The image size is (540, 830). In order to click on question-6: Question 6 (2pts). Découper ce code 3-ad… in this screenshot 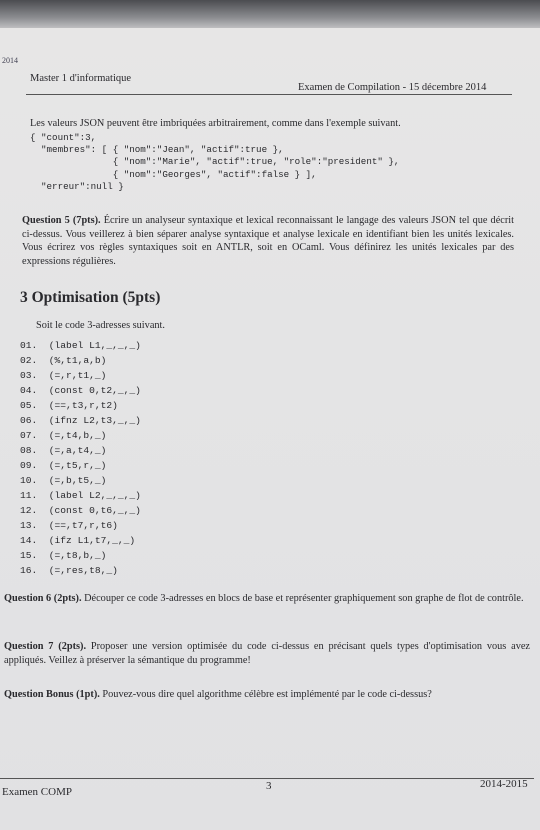, I will do `click(266, 599)`.